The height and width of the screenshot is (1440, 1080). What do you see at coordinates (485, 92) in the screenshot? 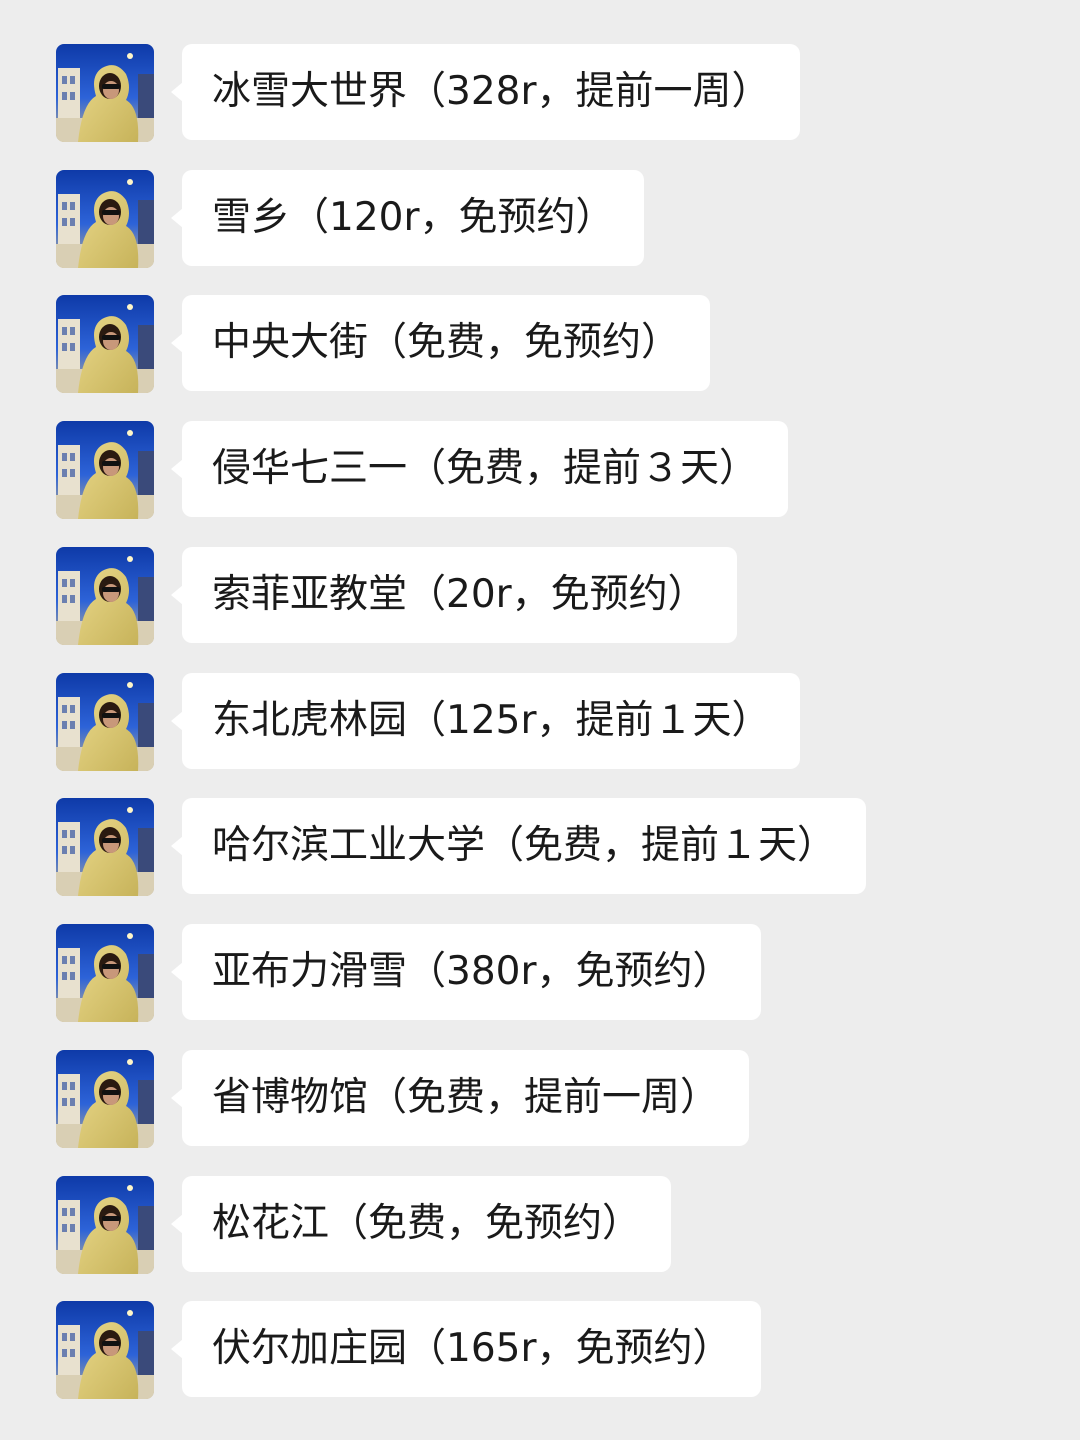
I see `message-bubble: 冰雪大世界（328r，提前一周）` at bounding box center [485, 92].